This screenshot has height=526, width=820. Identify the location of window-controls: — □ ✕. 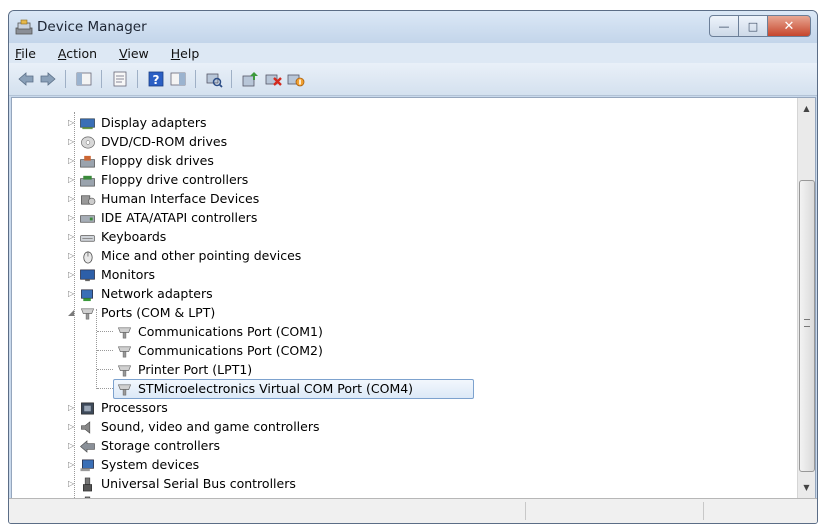
(760, 26).